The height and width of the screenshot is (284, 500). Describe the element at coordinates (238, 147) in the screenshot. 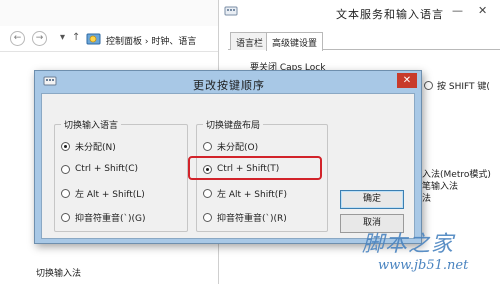

I see `option-label: 未分配(O)` at that location.